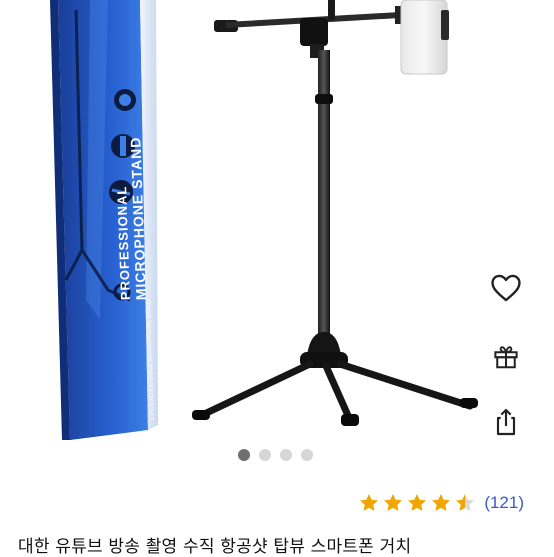  I want to click on rating-stars, so click(417, 503).